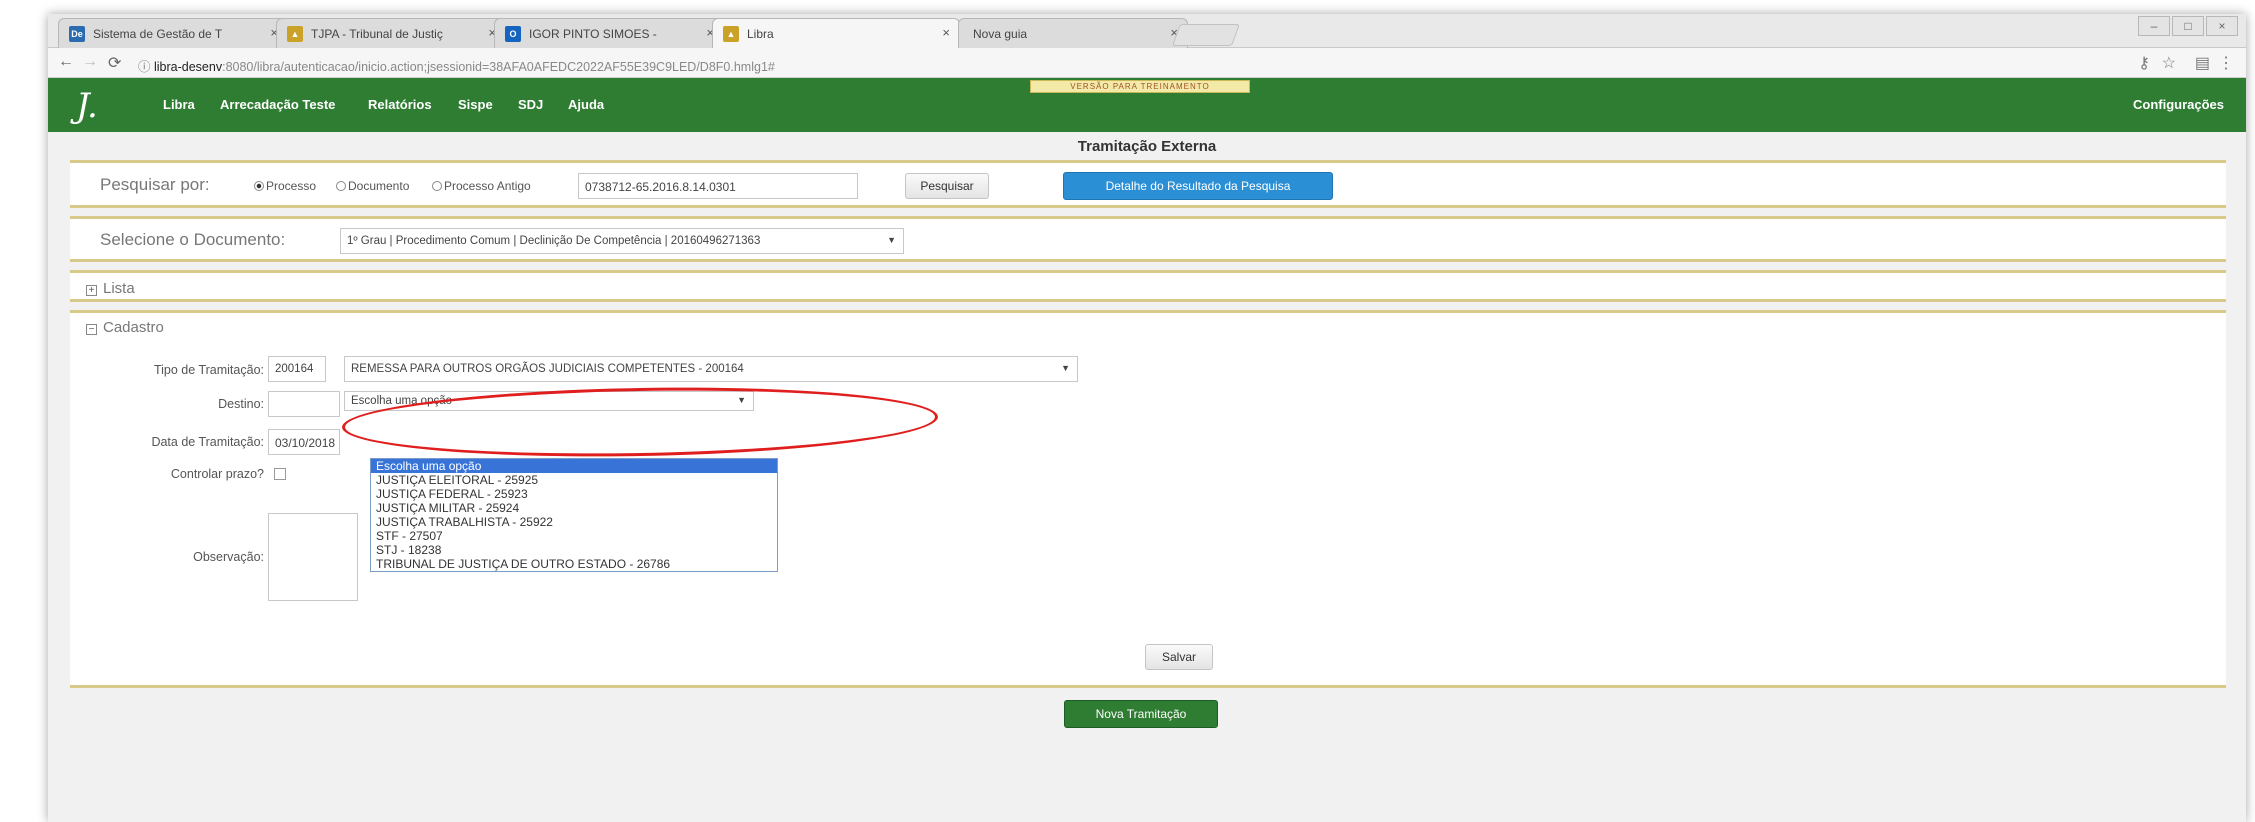  I want to click on tab-title: Sistema de Gestão de T, so click(158, 34).